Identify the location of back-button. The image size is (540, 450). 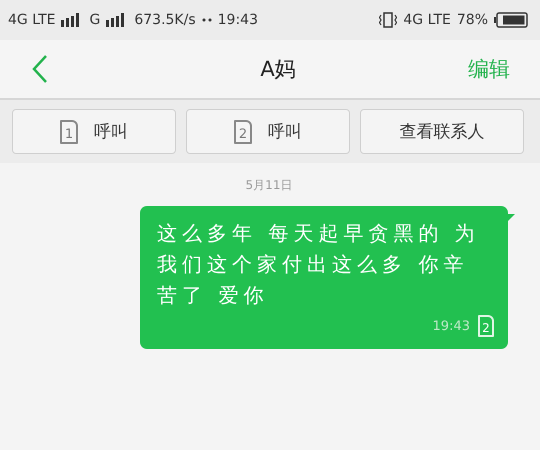
(40, 69).